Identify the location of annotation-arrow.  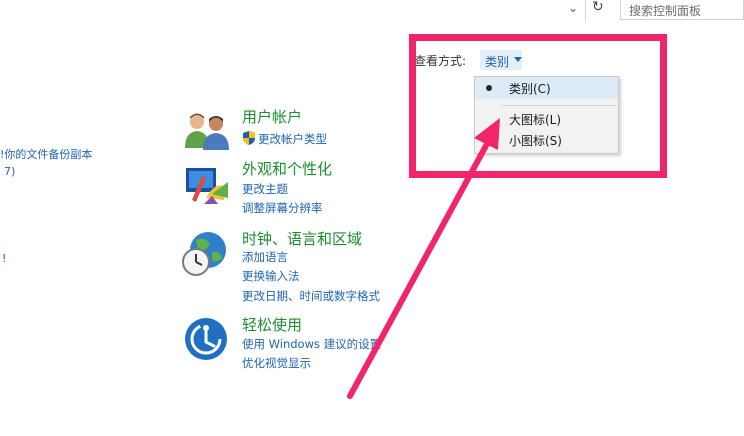
(423, 258).